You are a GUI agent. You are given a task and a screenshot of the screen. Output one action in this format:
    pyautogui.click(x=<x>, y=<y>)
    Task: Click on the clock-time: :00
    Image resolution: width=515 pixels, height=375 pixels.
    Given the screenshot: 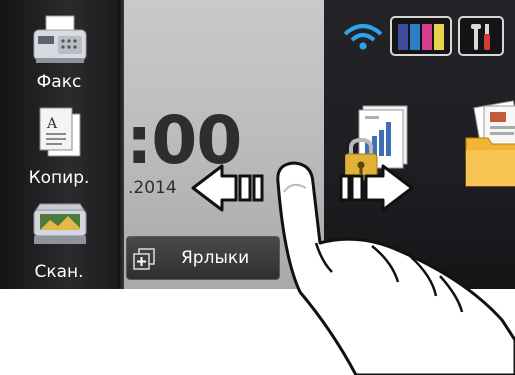 What is the action you would take?
    pyautogui.click(x=184, y=140)
    